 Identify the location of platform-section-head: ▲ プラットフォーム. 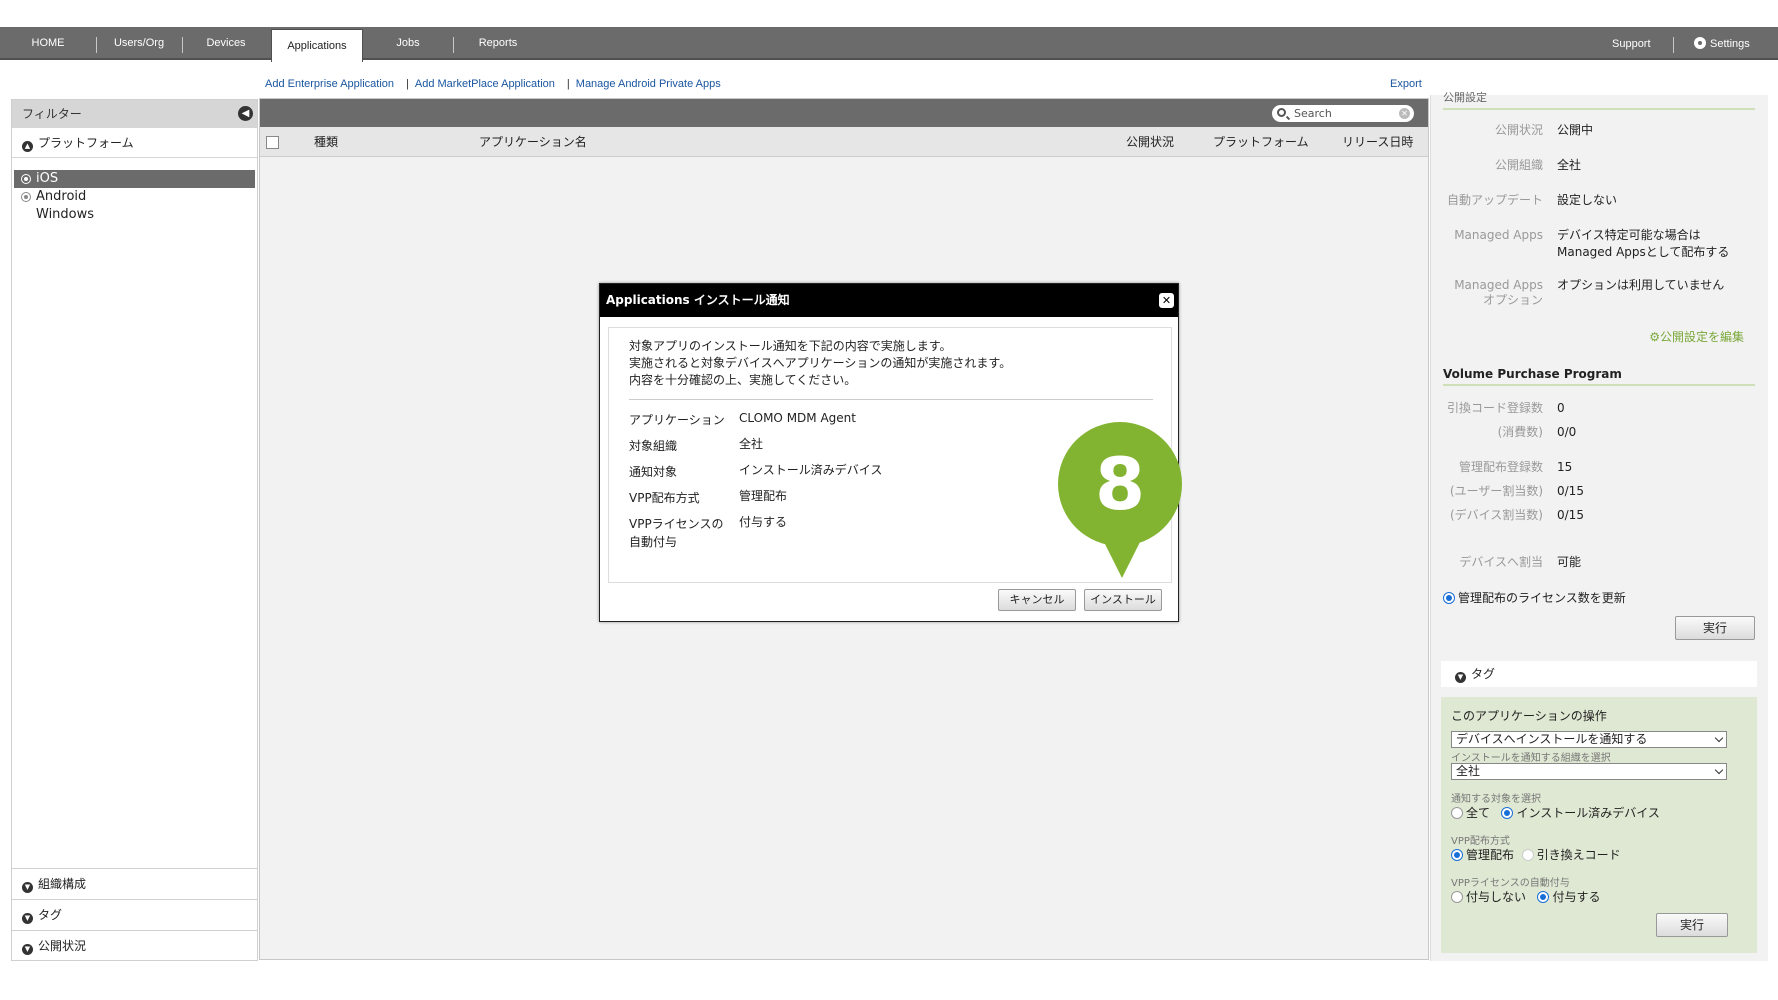
(134, 143).